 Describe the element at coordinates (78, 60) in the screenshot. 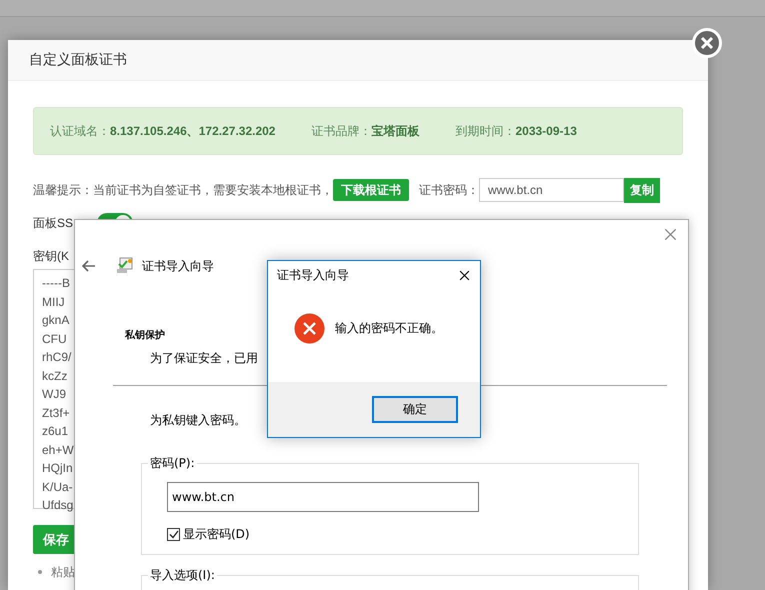

I see `dialog-title: 自定义面板证书` at that location.